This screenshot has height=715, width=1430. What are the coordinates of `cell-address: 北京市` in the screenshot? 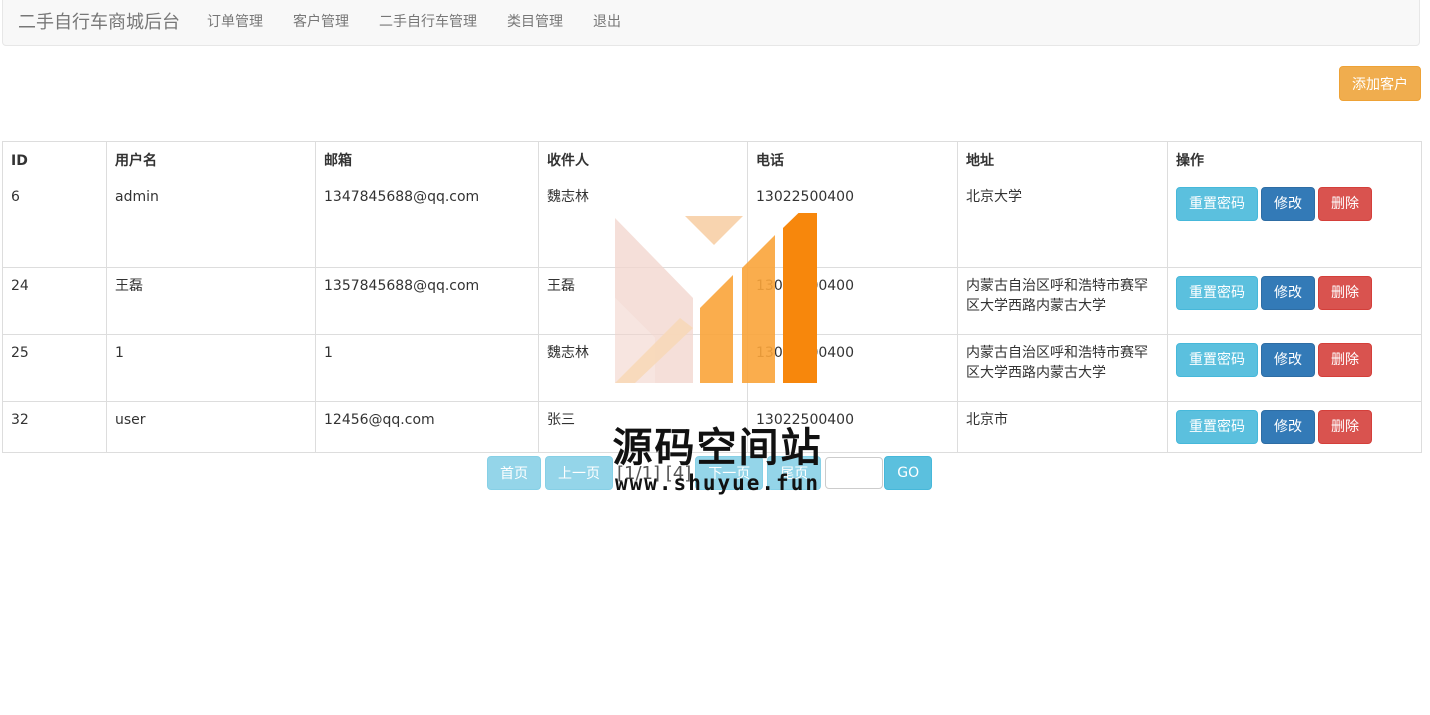 It's located at (1062, 426).